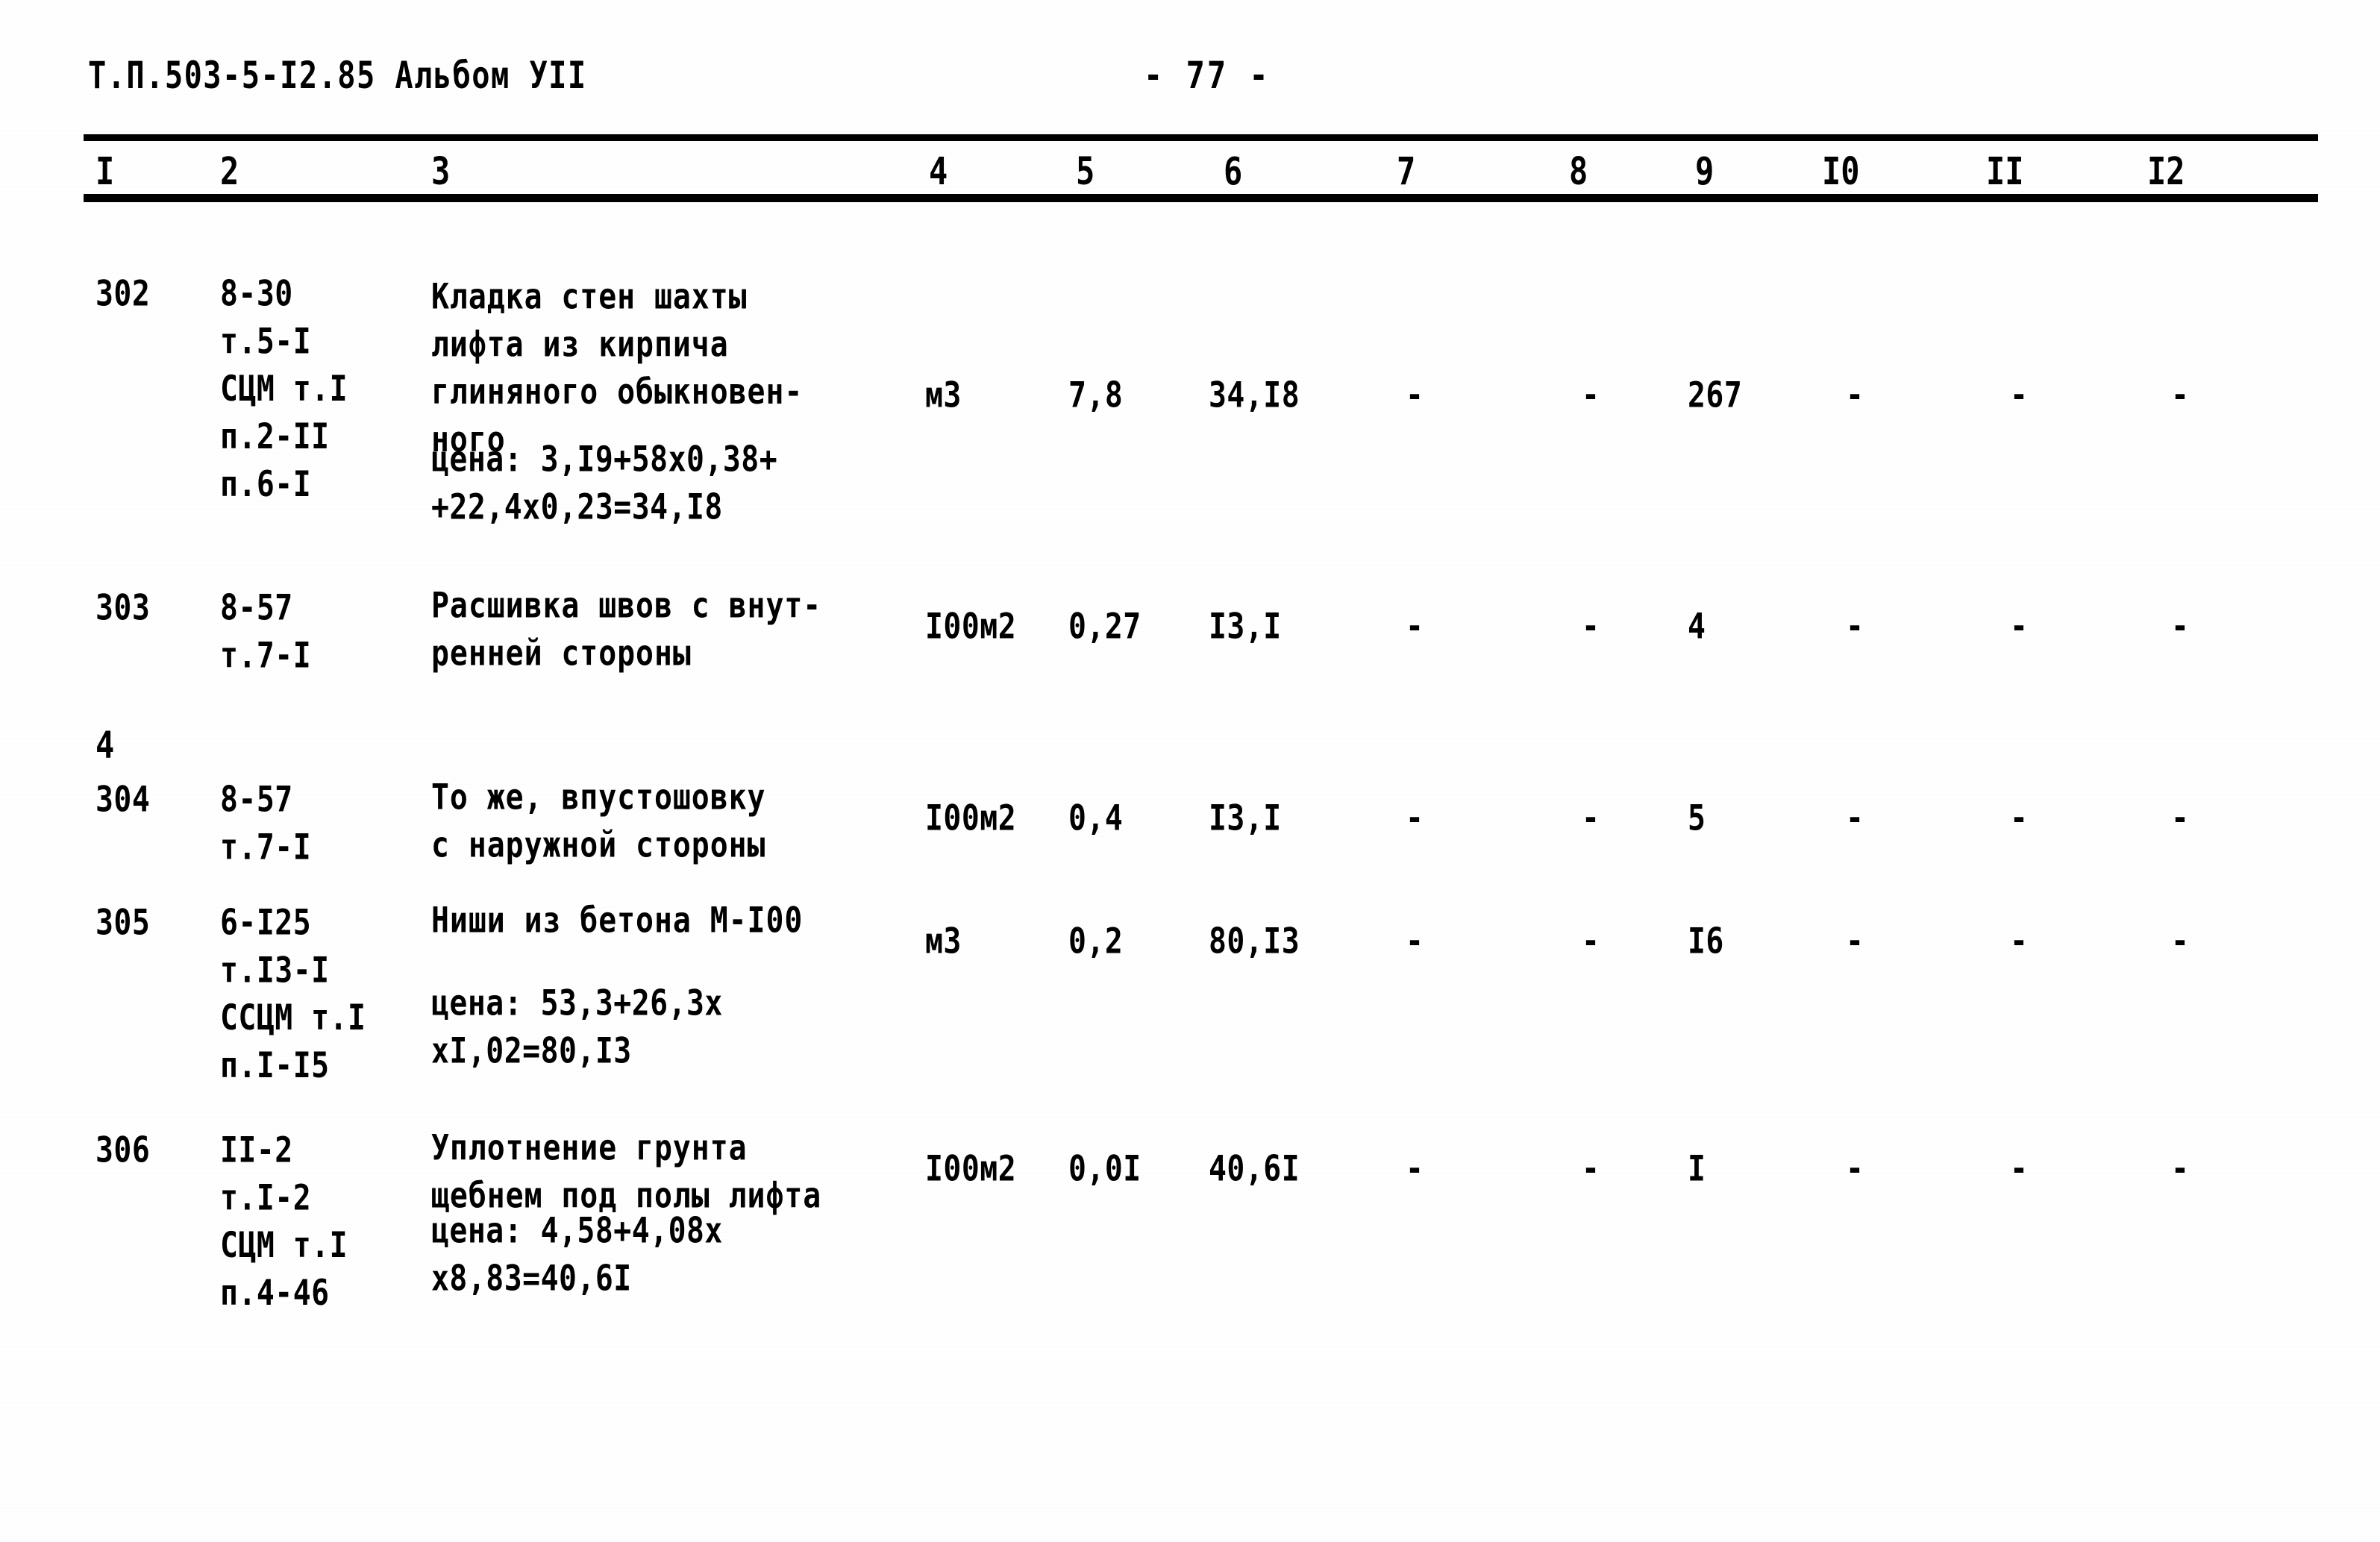  What do you see at coordinates (1096, 941) in the screenshot?
I see `row-quantity: 0,2` at bounding box center [1096, 941].